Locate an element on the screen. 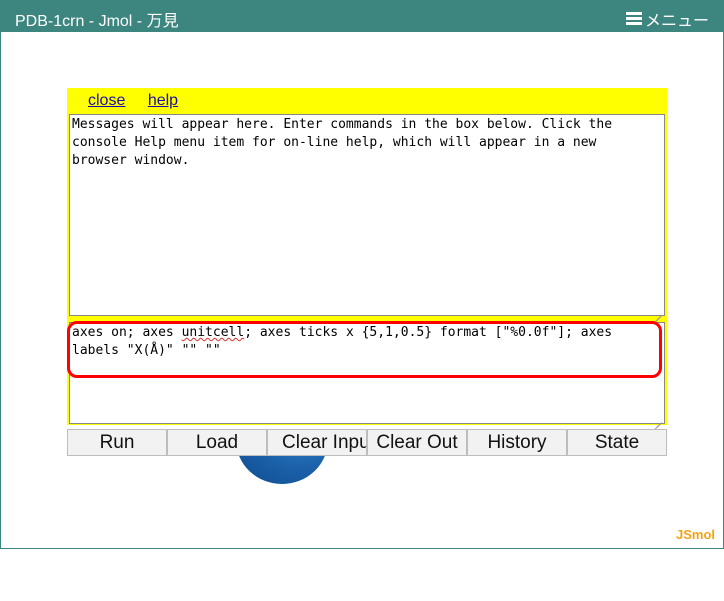  console-links: close help is located at coordinates (142, 101).